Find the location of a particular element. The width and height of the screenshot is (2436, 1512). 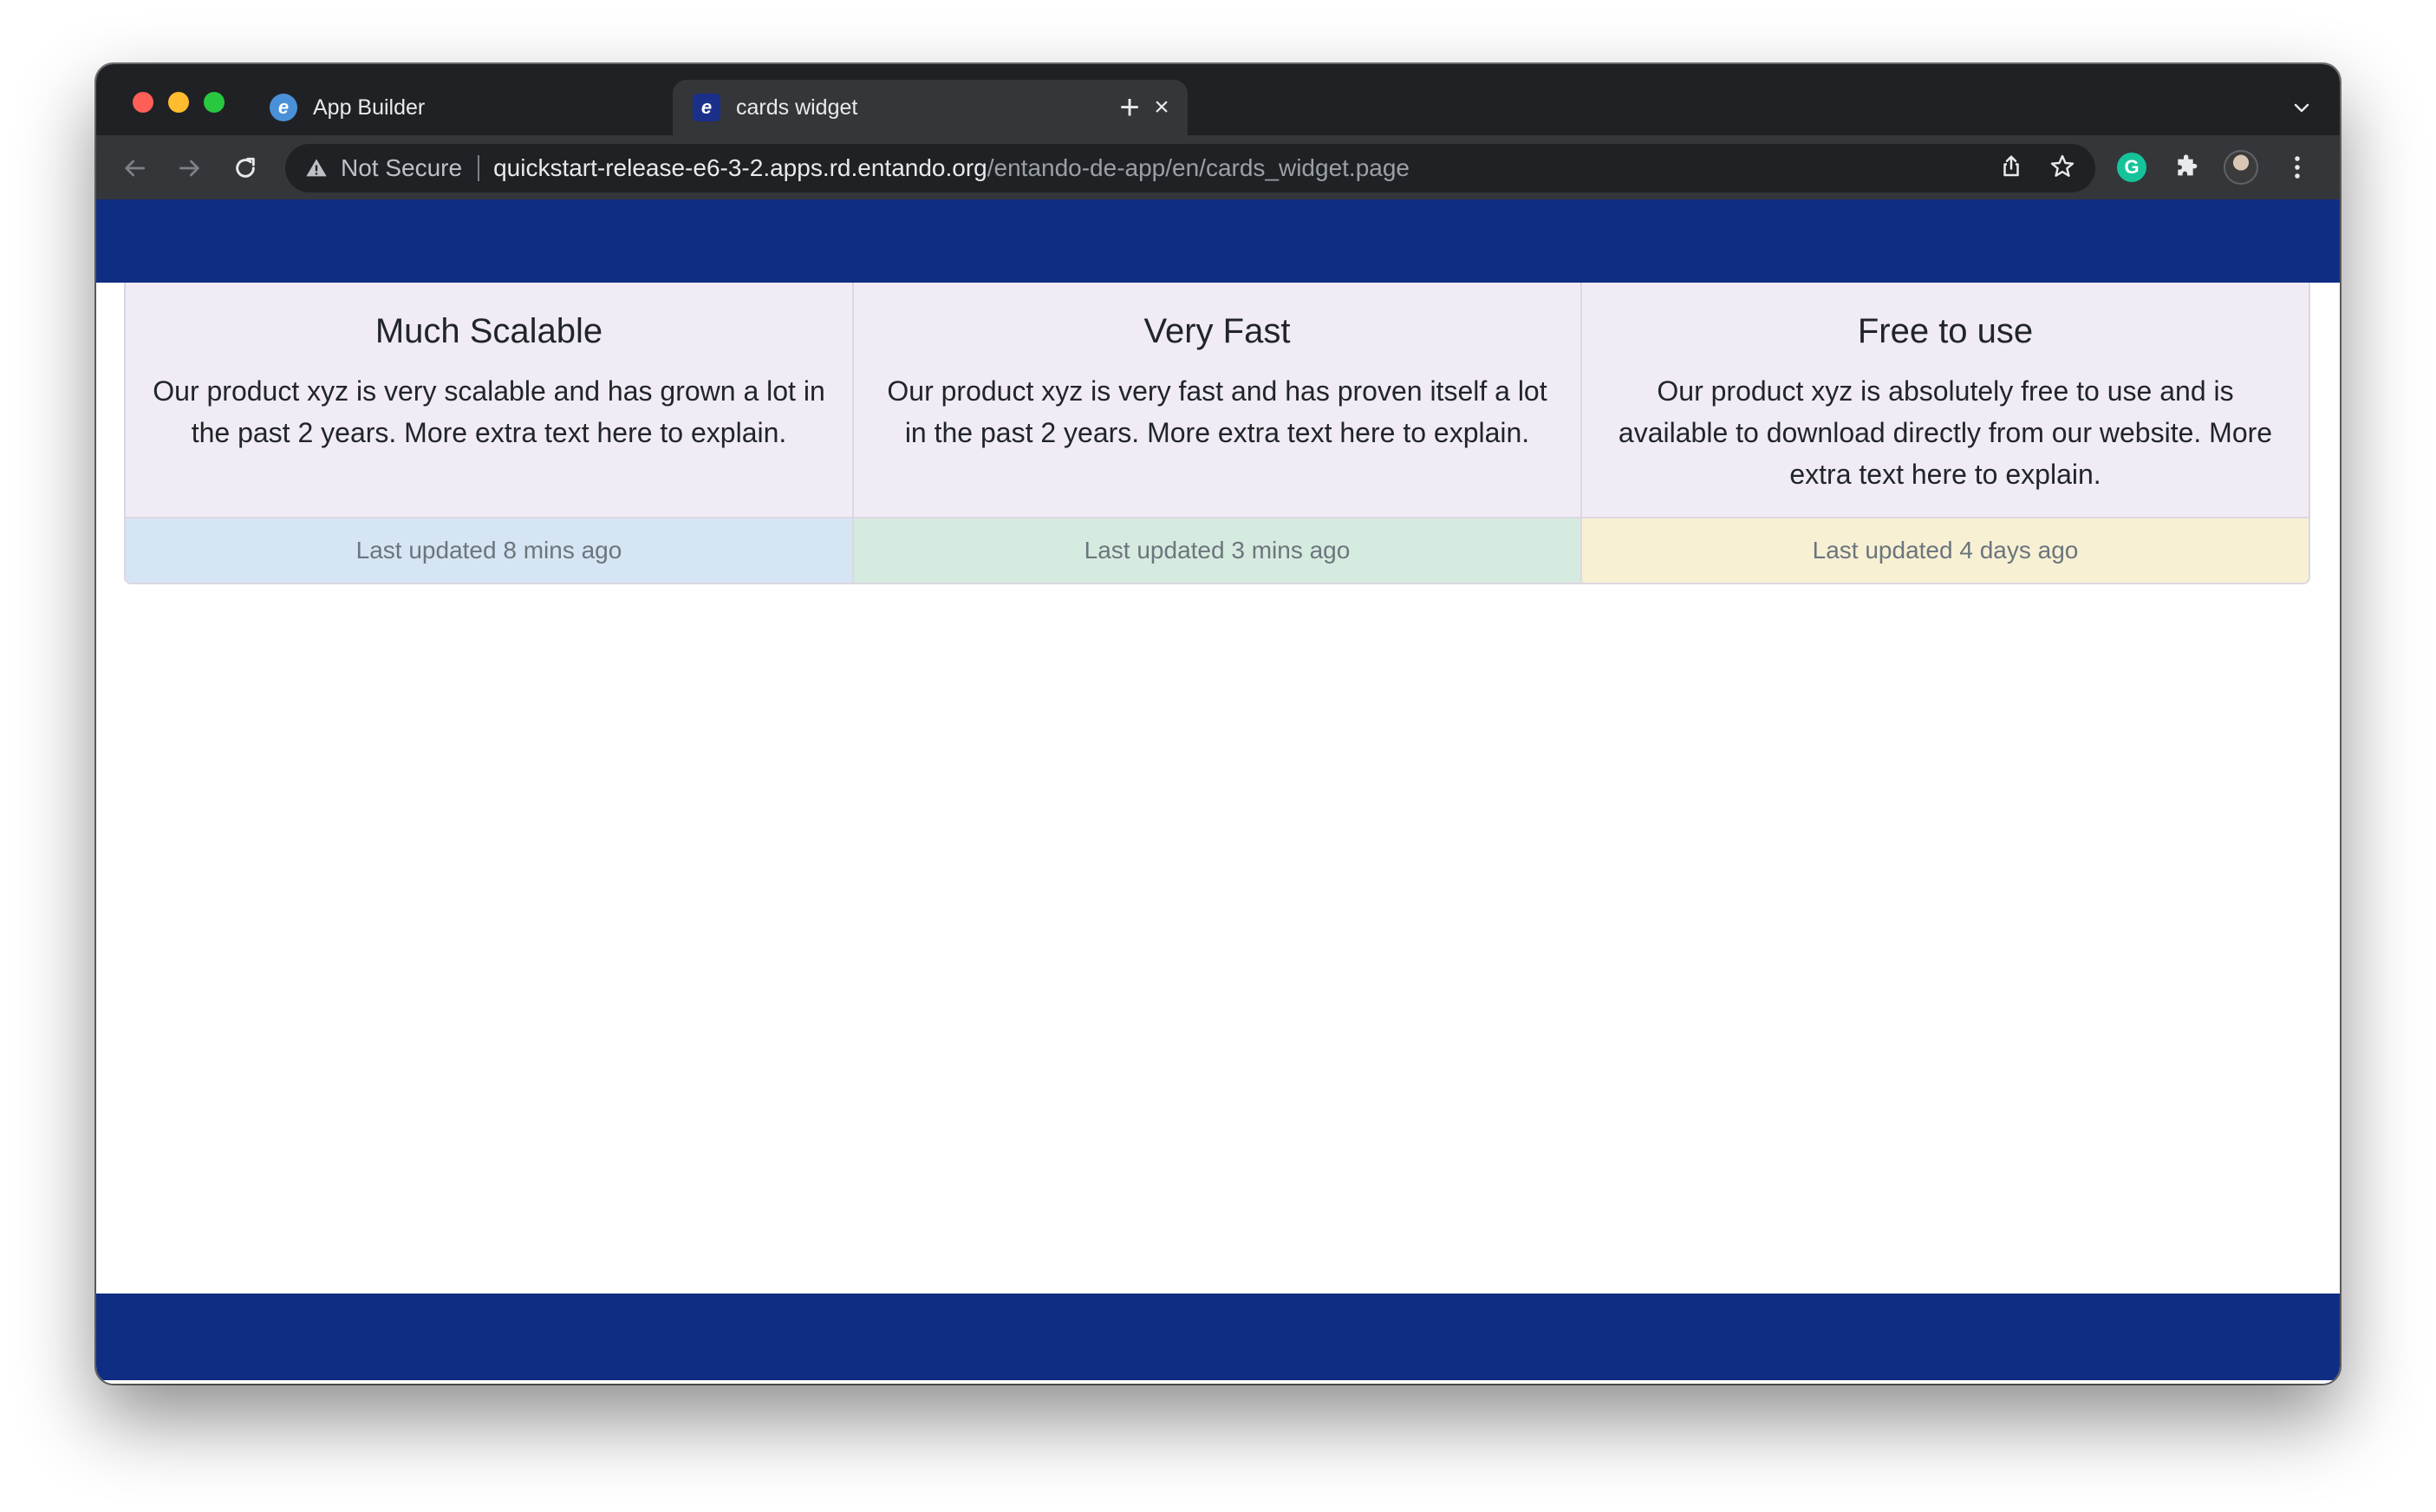

profile-avatar is located at coordinates (2241, 167).